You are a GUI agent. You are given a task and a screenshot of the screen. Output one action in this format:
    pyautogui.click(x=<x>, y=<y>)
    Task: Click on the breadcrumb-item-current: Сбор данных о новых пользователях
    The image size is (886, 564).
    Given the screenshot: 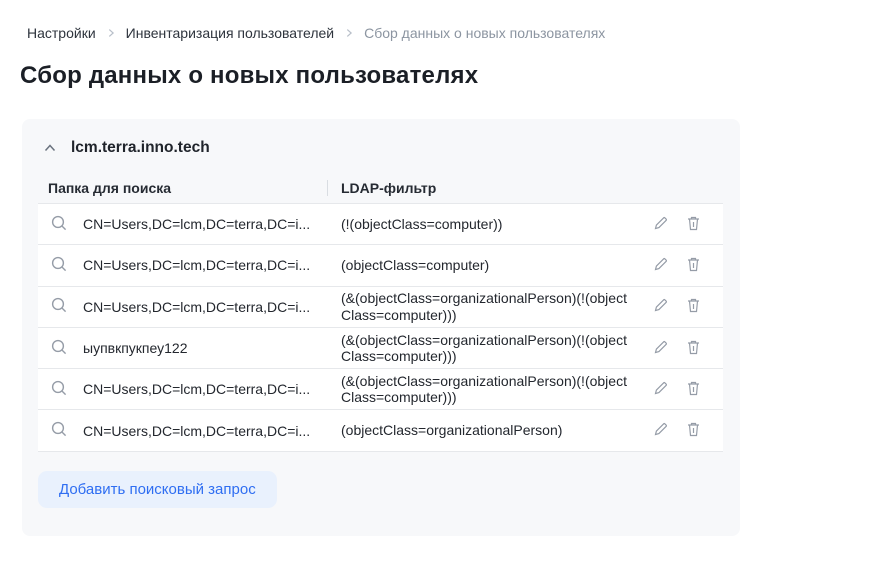 What is the action you would take?
    pyautogui.click(x=485, y=33)
    